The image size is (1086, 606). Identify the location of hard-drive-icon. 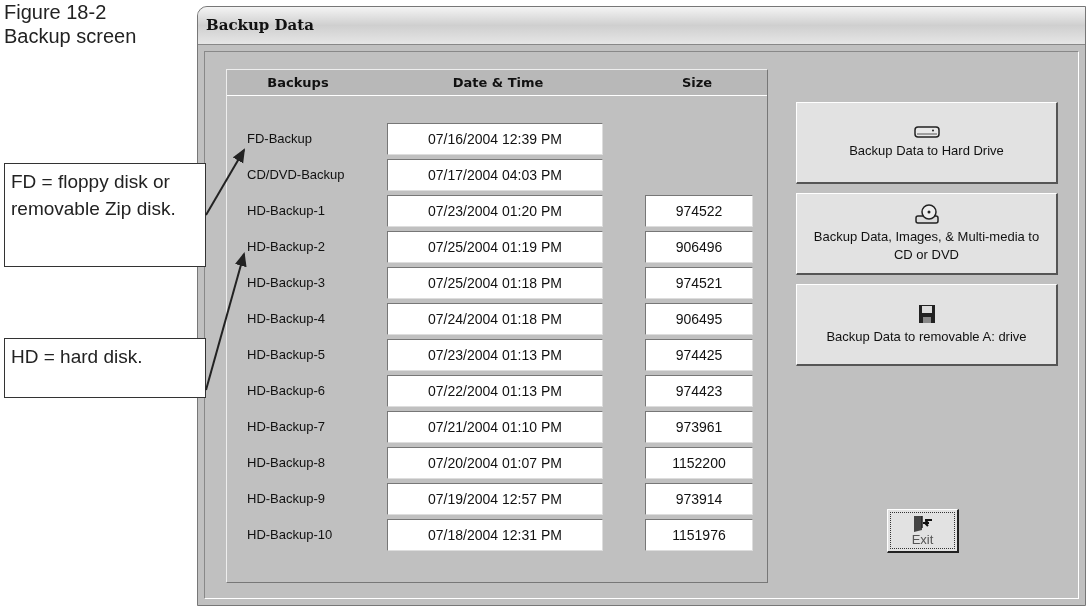
(926, 131).